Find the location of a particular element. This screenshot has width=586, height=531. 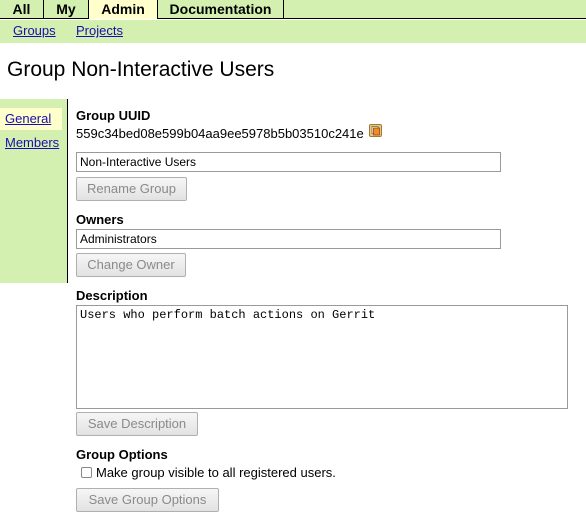

copy-icon is located at coordinates (375, 130).